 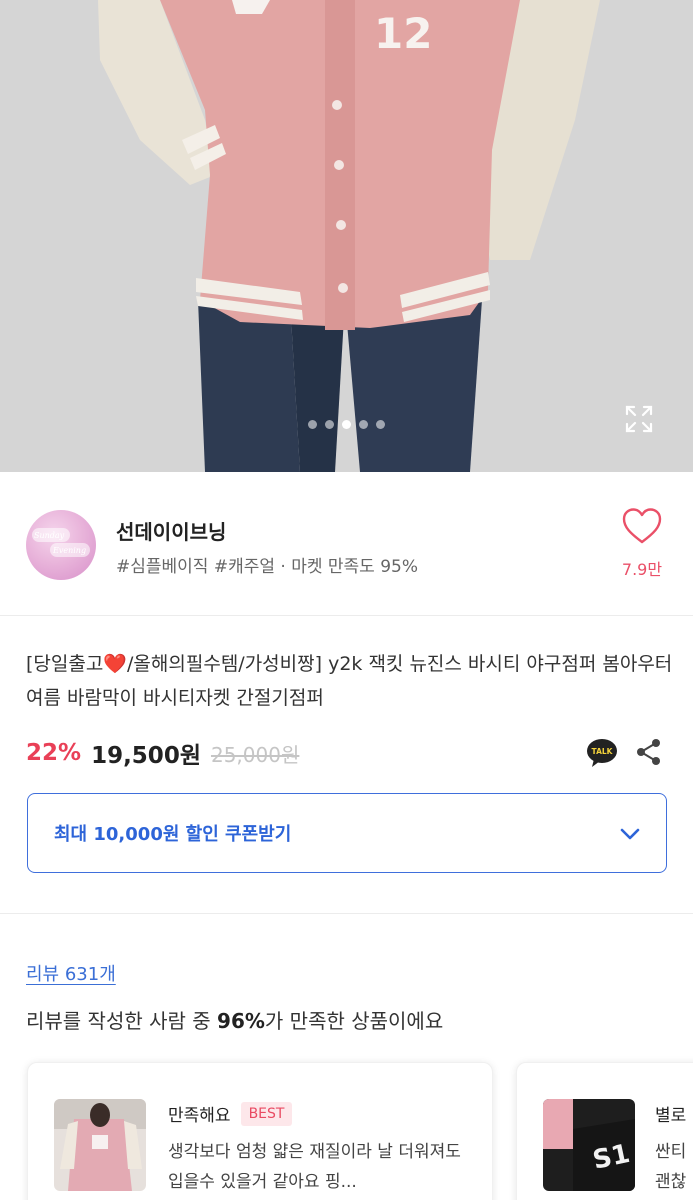 What do you see at coordinates (671, 1116) in the screenshot?
I see `review-rating: 별로` at bounding box center [671, 1116].